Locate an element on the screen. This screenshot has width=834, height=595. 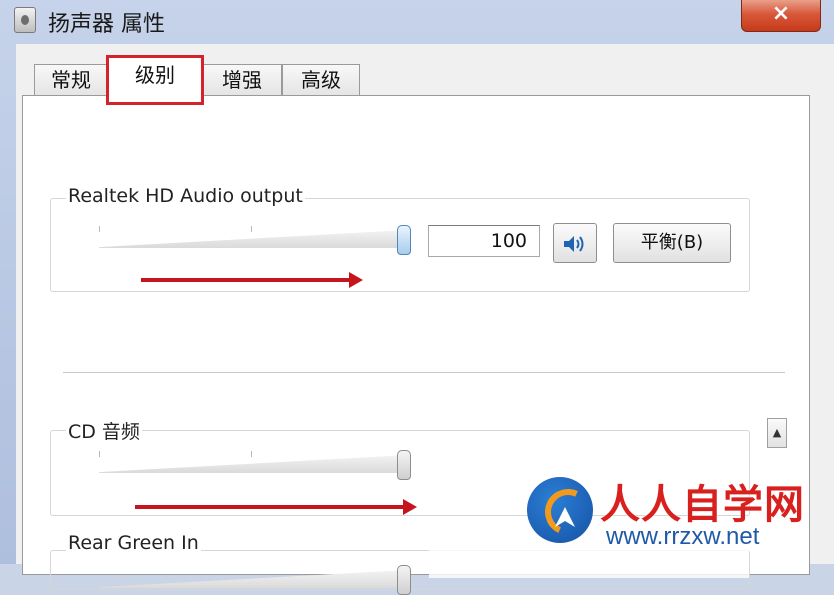
volume-slider-rear-green-in is located at coordinates (255, 580).